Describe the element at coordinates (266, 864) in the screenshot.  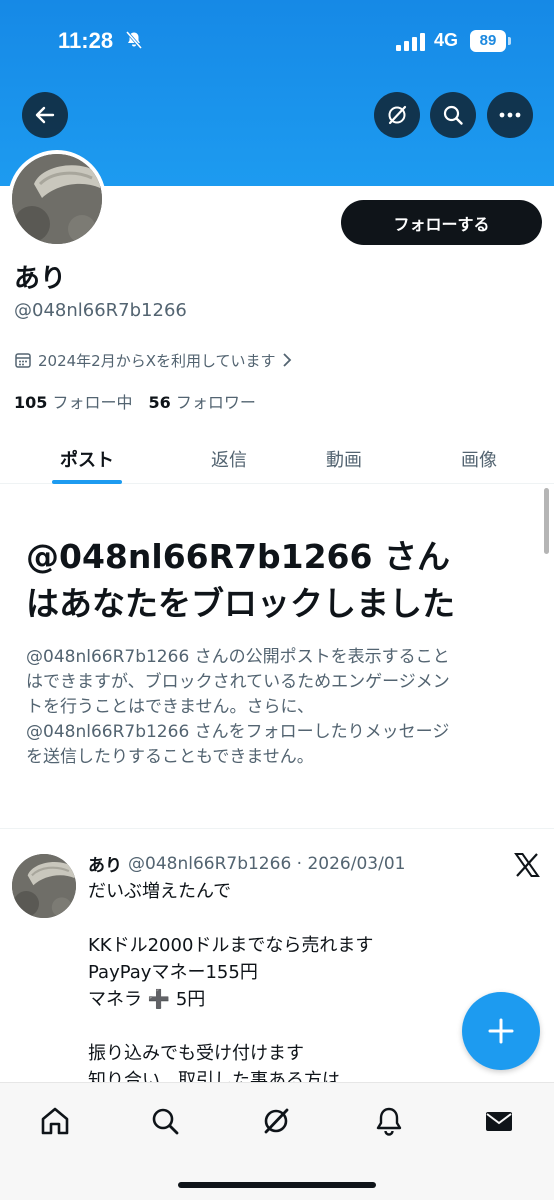
I see `post-handle-date: @048nl66R7b1266 · 2026/03/01` at that location.